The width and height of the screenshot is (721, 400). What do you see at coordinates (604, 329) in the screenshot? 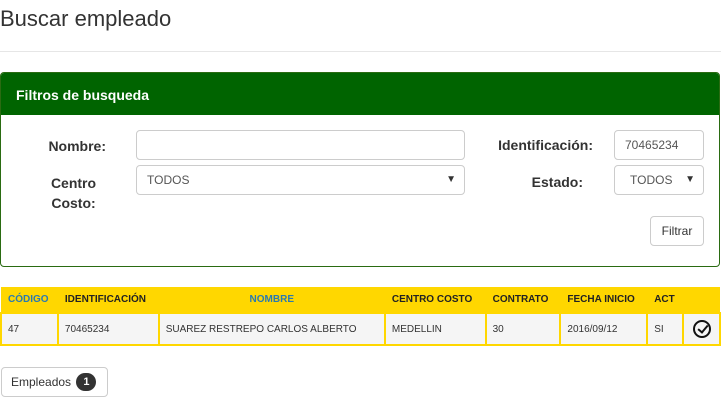
I see `cell-fecha-inicio: 2016/09/12` at bounding box center [604, 329].